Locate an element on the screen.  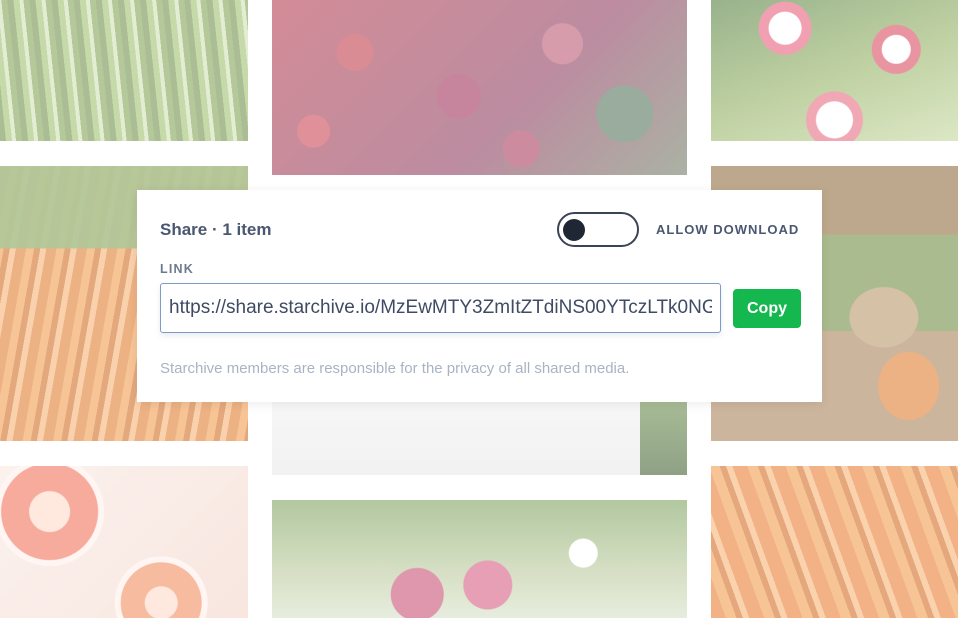
copy-button: Copy is located at coordinates (767, 308).